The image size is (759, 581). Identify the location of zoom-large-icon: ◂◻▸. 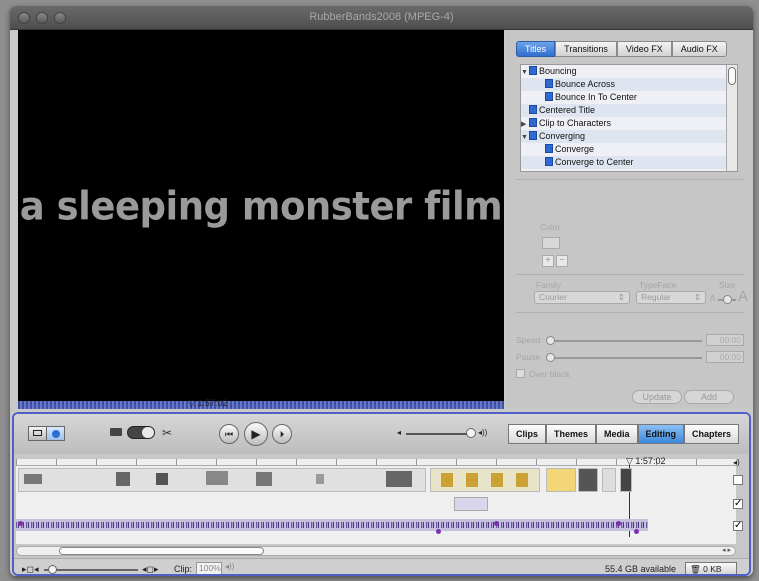
(150, 569).